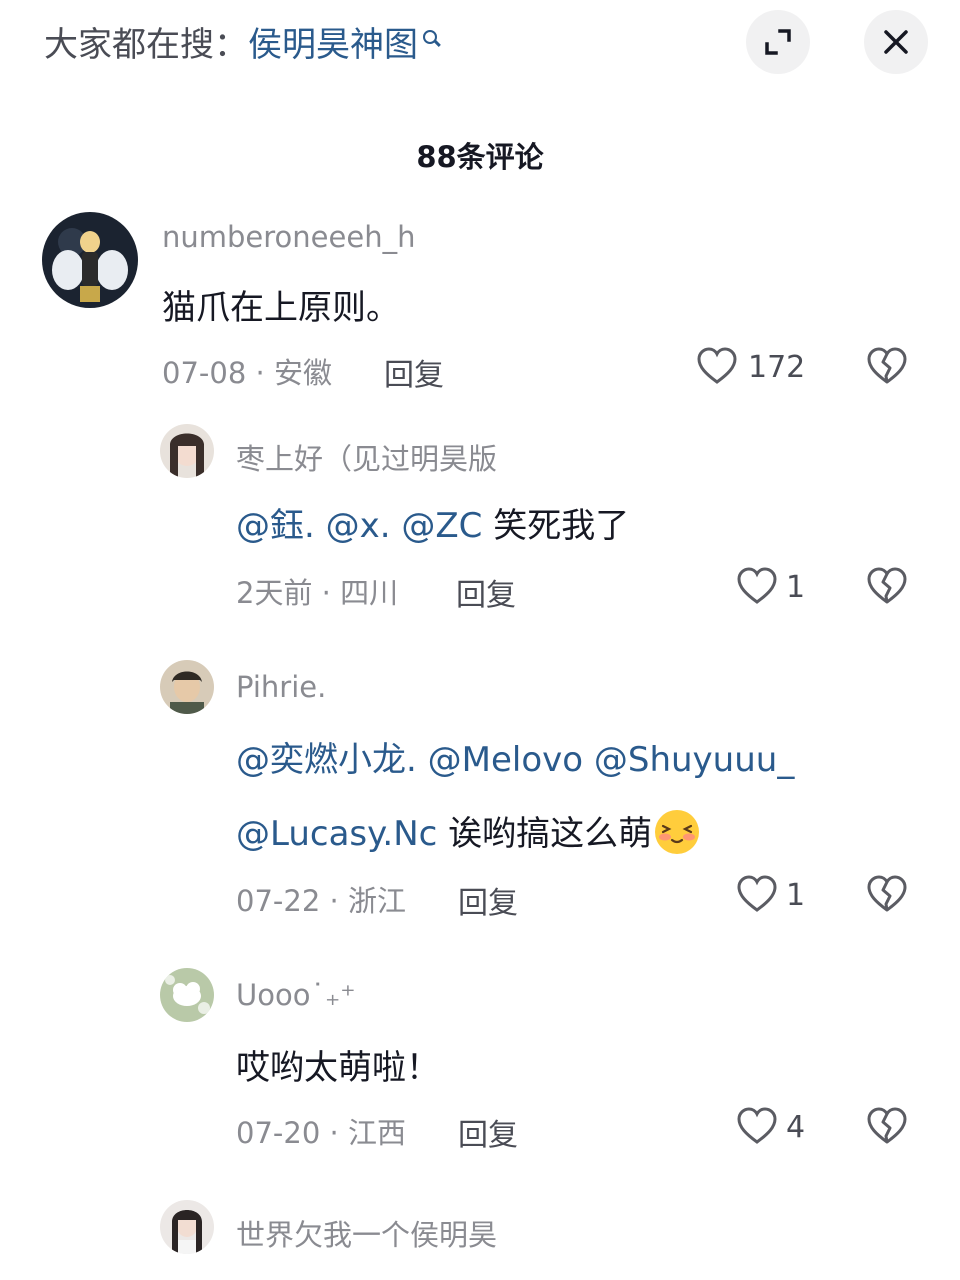  What do you see at coordinates (480, 157) in the screenshot?
I see `comments-count-title: 88条评论` at bounding box center [480, 157].